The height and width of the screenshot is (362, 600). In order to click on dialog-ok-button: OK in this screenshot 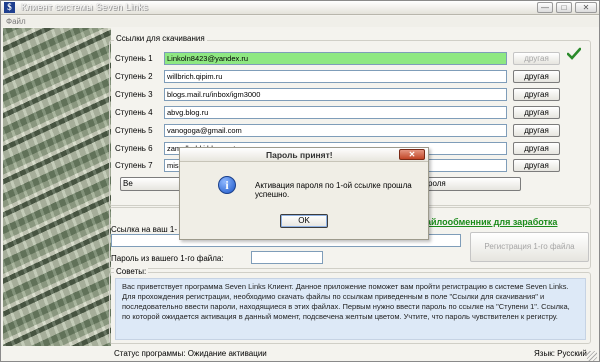, I will do `click(304, 221)`.